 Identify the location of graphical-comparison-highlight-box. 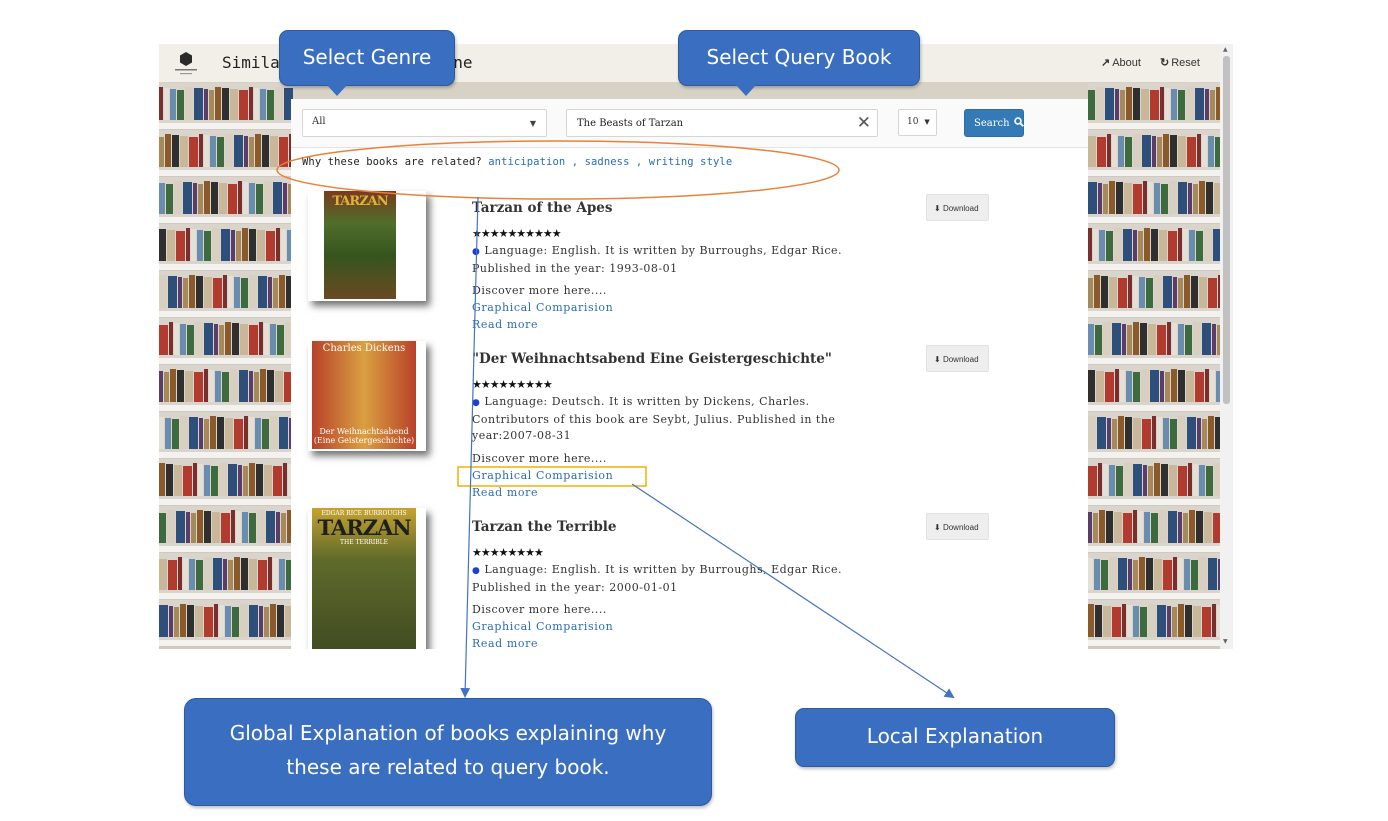
(552, 476).